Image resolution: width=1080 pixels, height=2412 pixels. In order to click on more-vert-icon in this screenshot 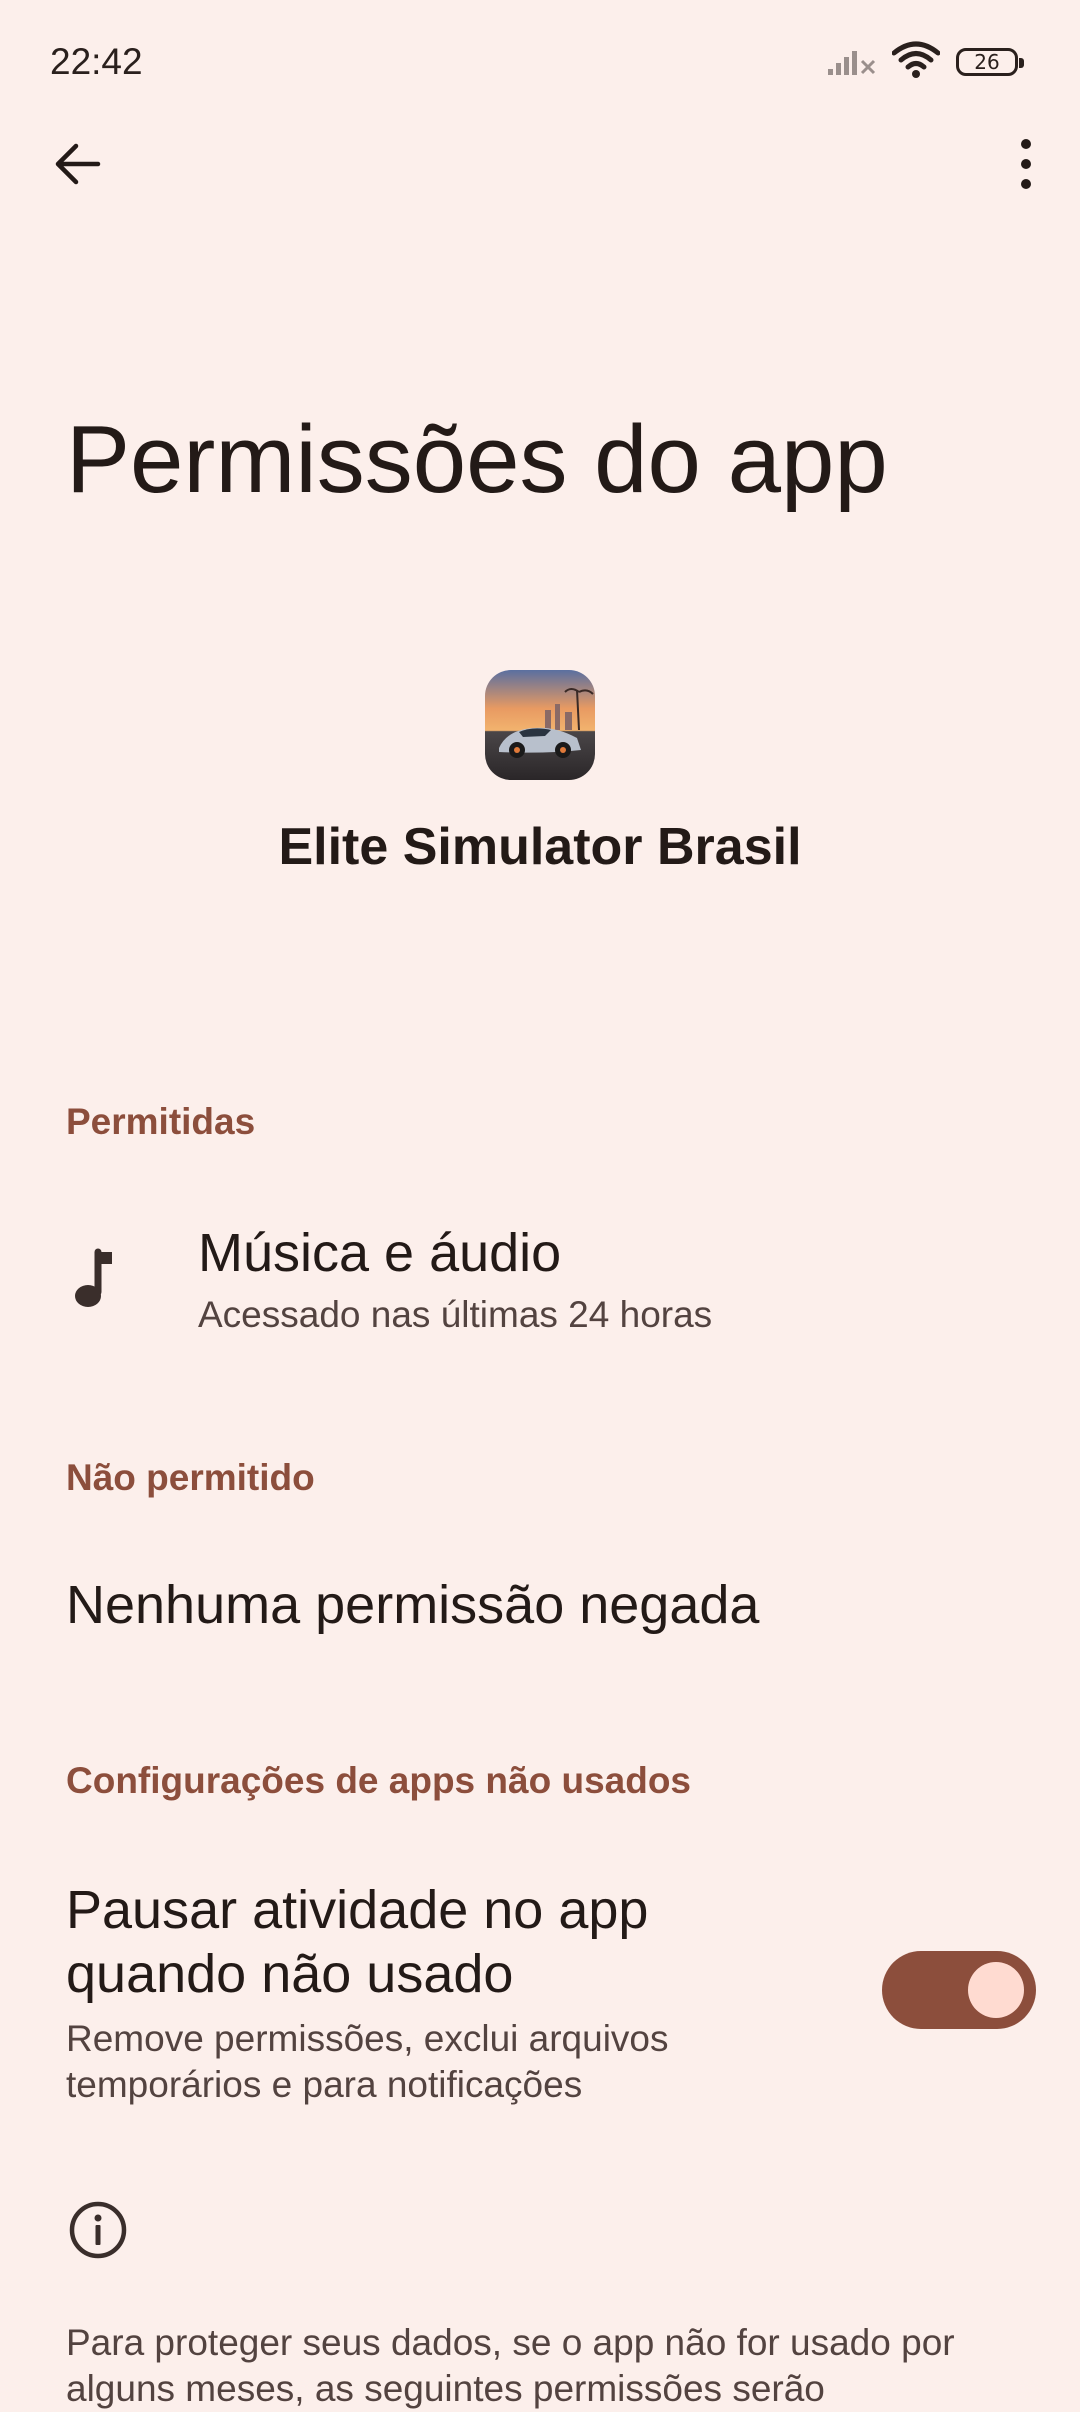, I will do `click(1026, 166)`.